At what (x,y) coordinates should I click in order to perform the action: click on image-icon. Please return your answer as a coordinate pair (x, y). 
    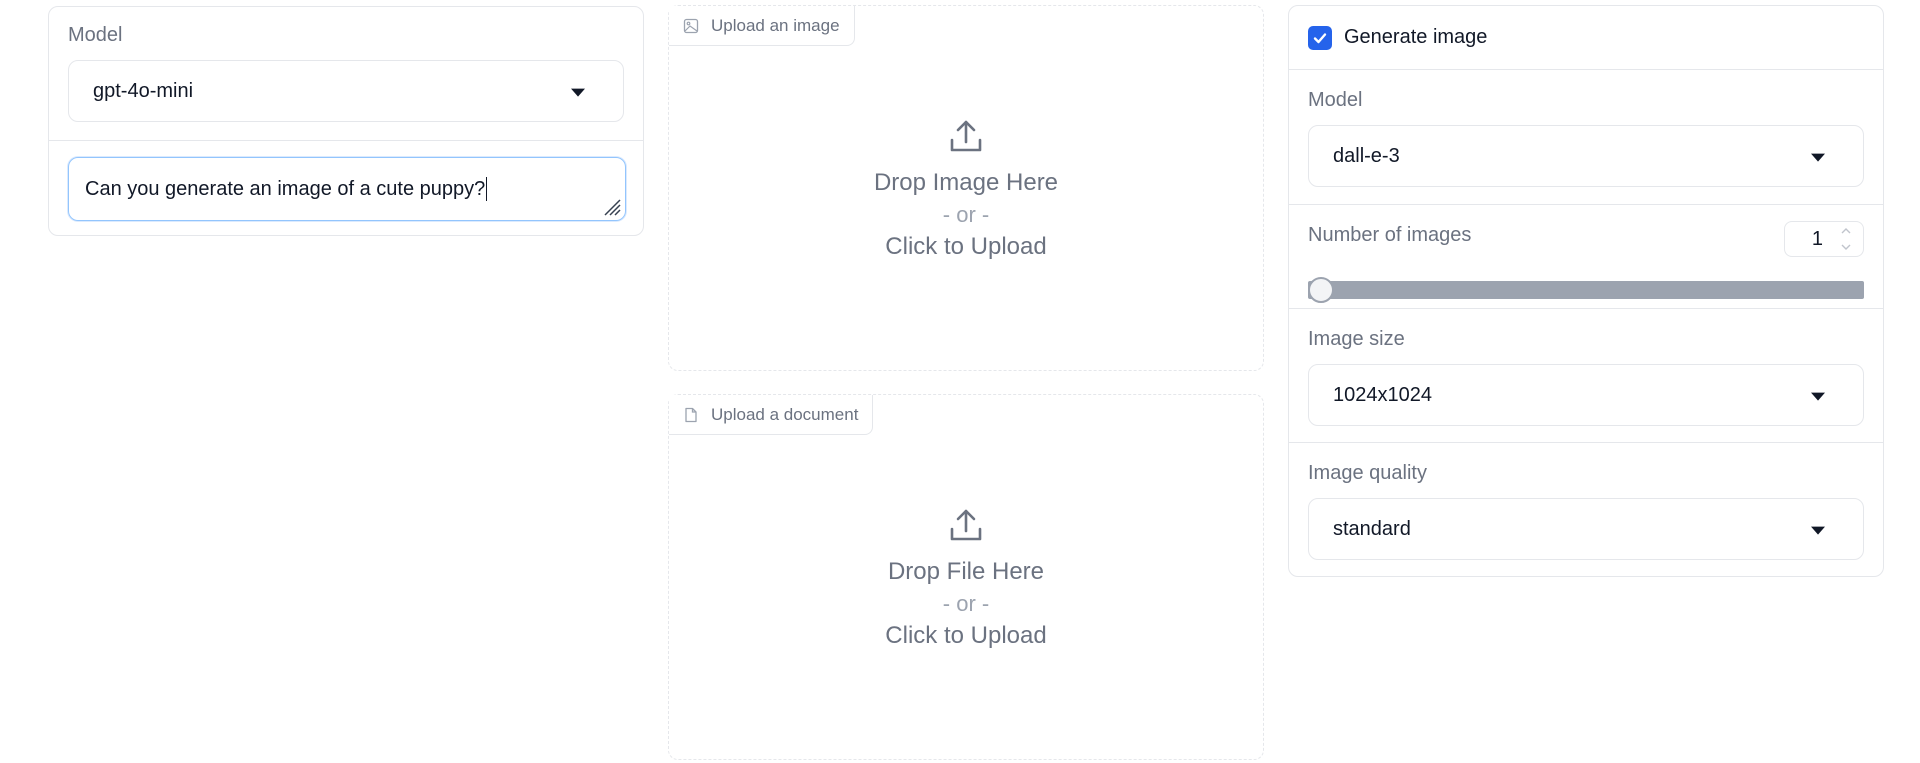
    Looking at the image, I should click on (691, 25).